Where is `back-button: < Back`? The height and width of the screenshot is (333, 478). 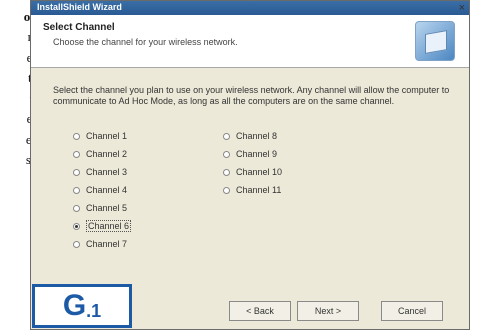
back-button: < Back is located at coordinates (260, 311).